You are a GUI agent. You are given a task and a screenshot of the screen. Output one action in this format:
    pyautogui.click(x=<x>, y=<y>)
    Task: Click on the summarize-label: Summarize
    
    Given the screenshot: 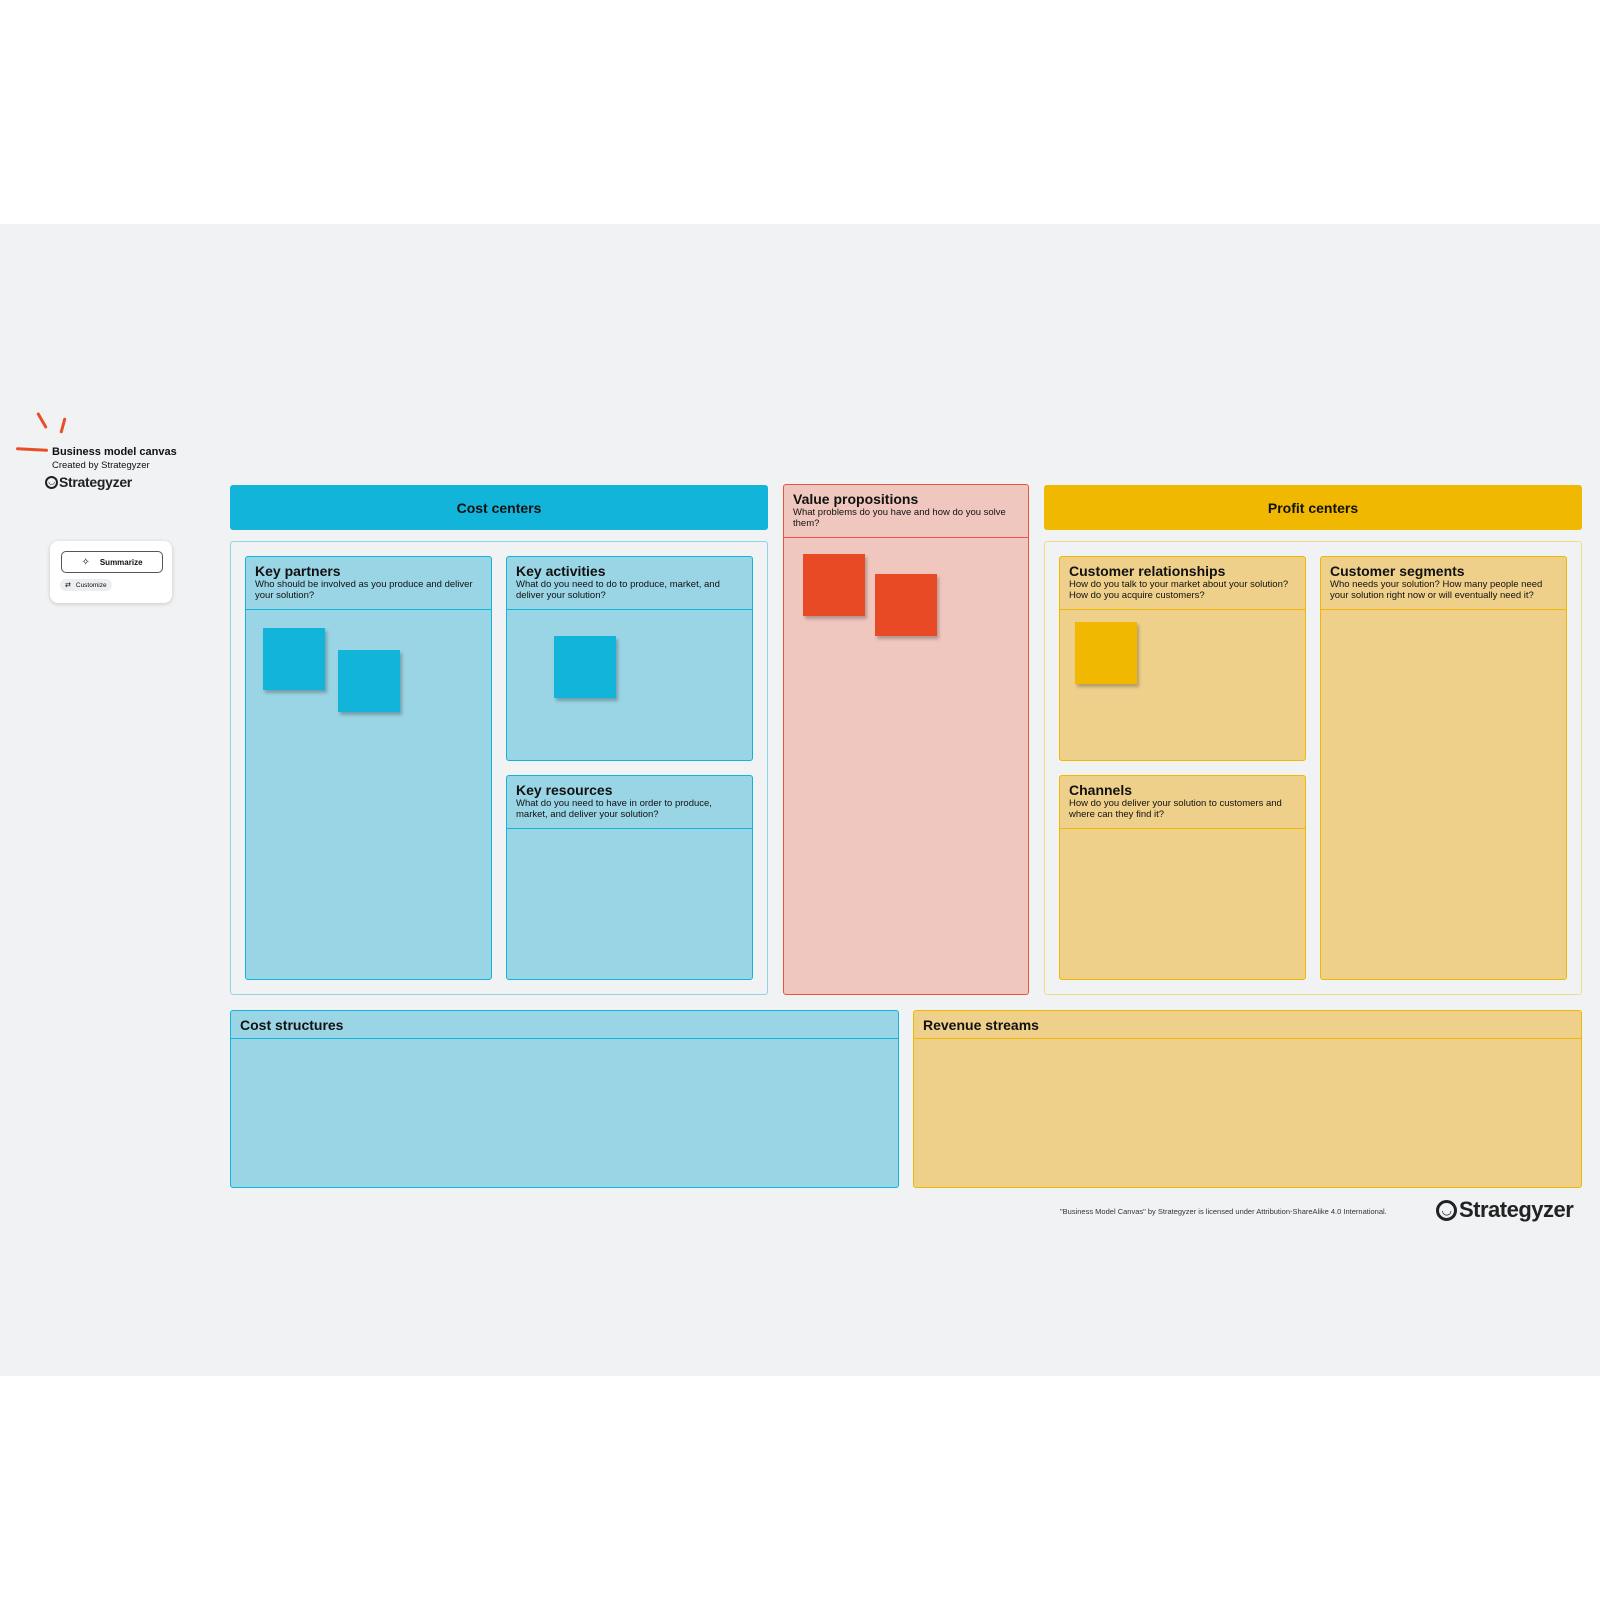 What is the action you would take?
    pyautogui.click(x=121, y=562)
    